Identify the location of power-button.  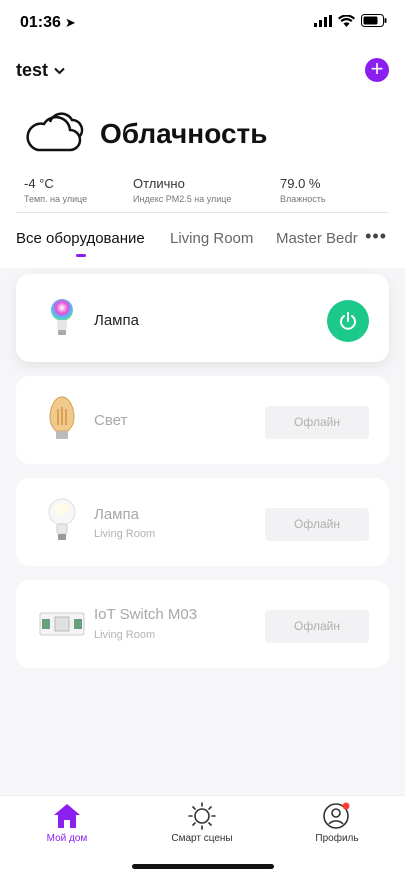
(348, 321).